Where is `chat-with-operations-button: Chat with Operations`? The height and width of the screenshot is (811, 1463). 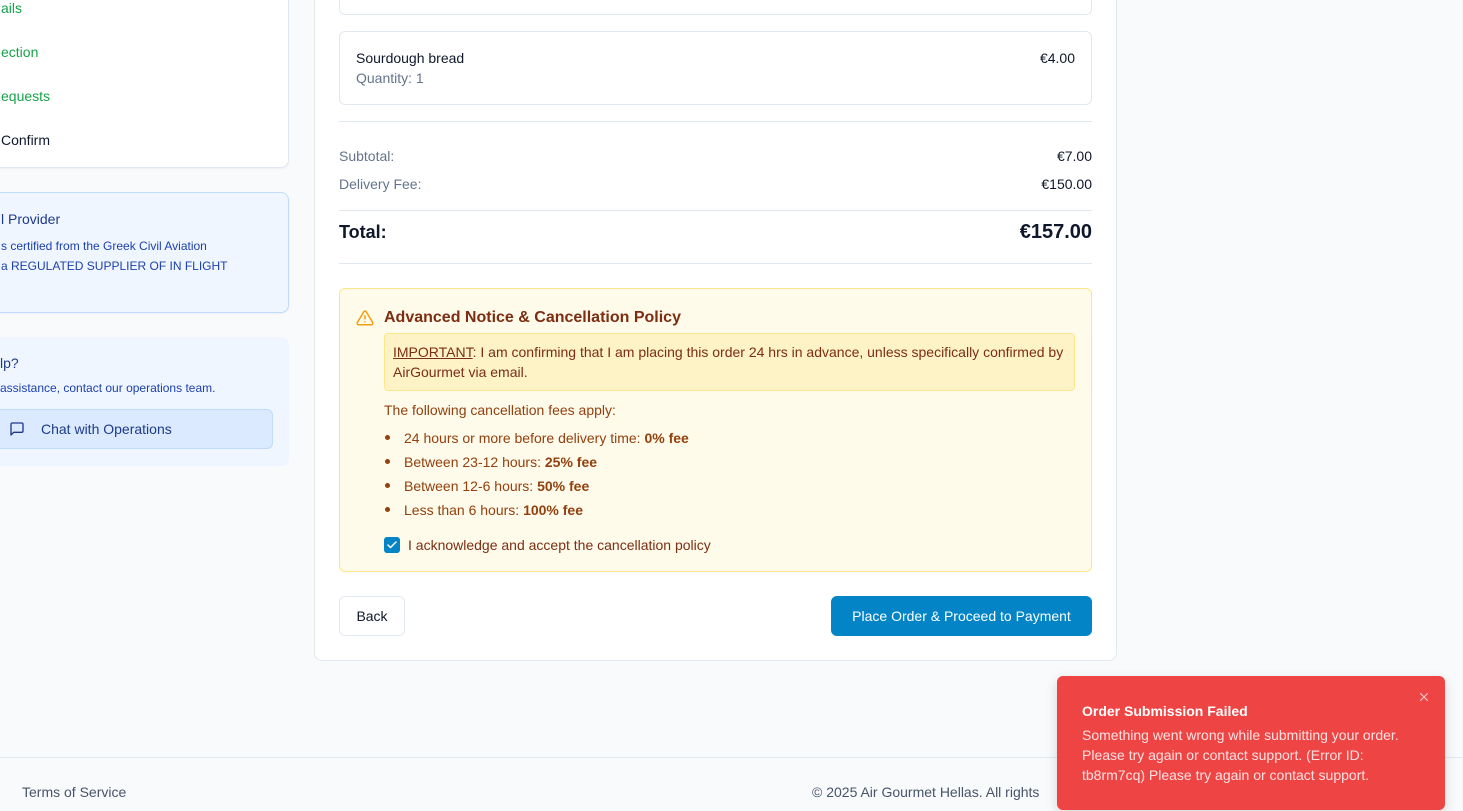
chat-with-operations-button: Chat with Operations is located at coordinates (136, 429).